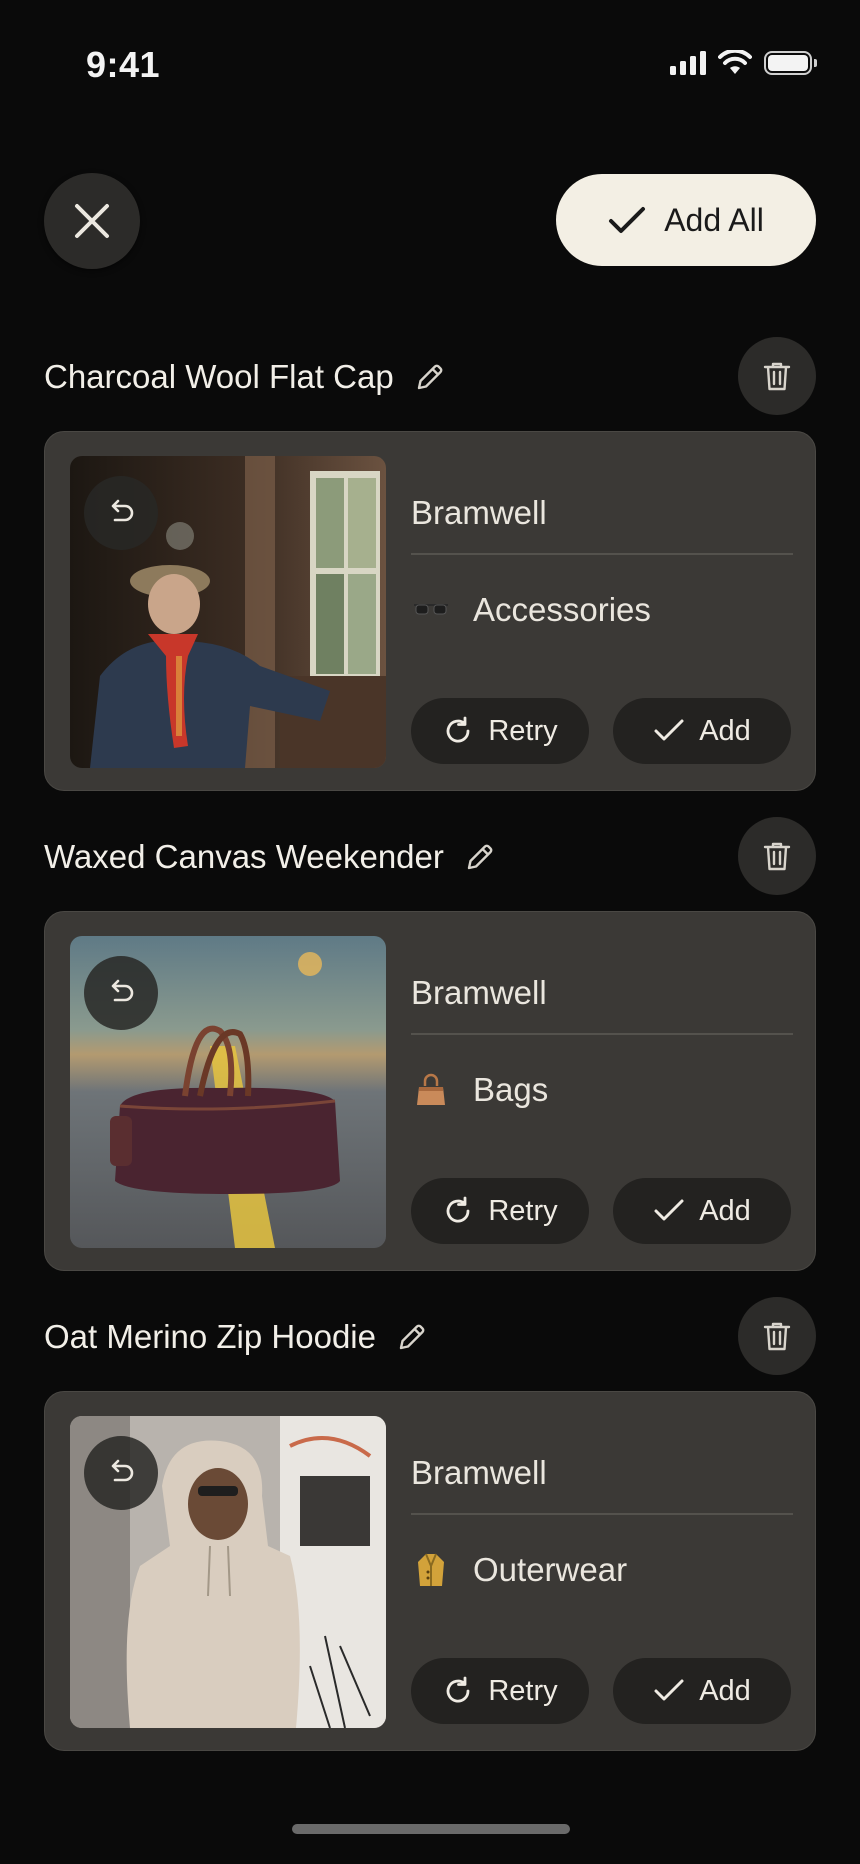 The image size is (860, 1864). I want to click on battery-icon, so click(790, 63).